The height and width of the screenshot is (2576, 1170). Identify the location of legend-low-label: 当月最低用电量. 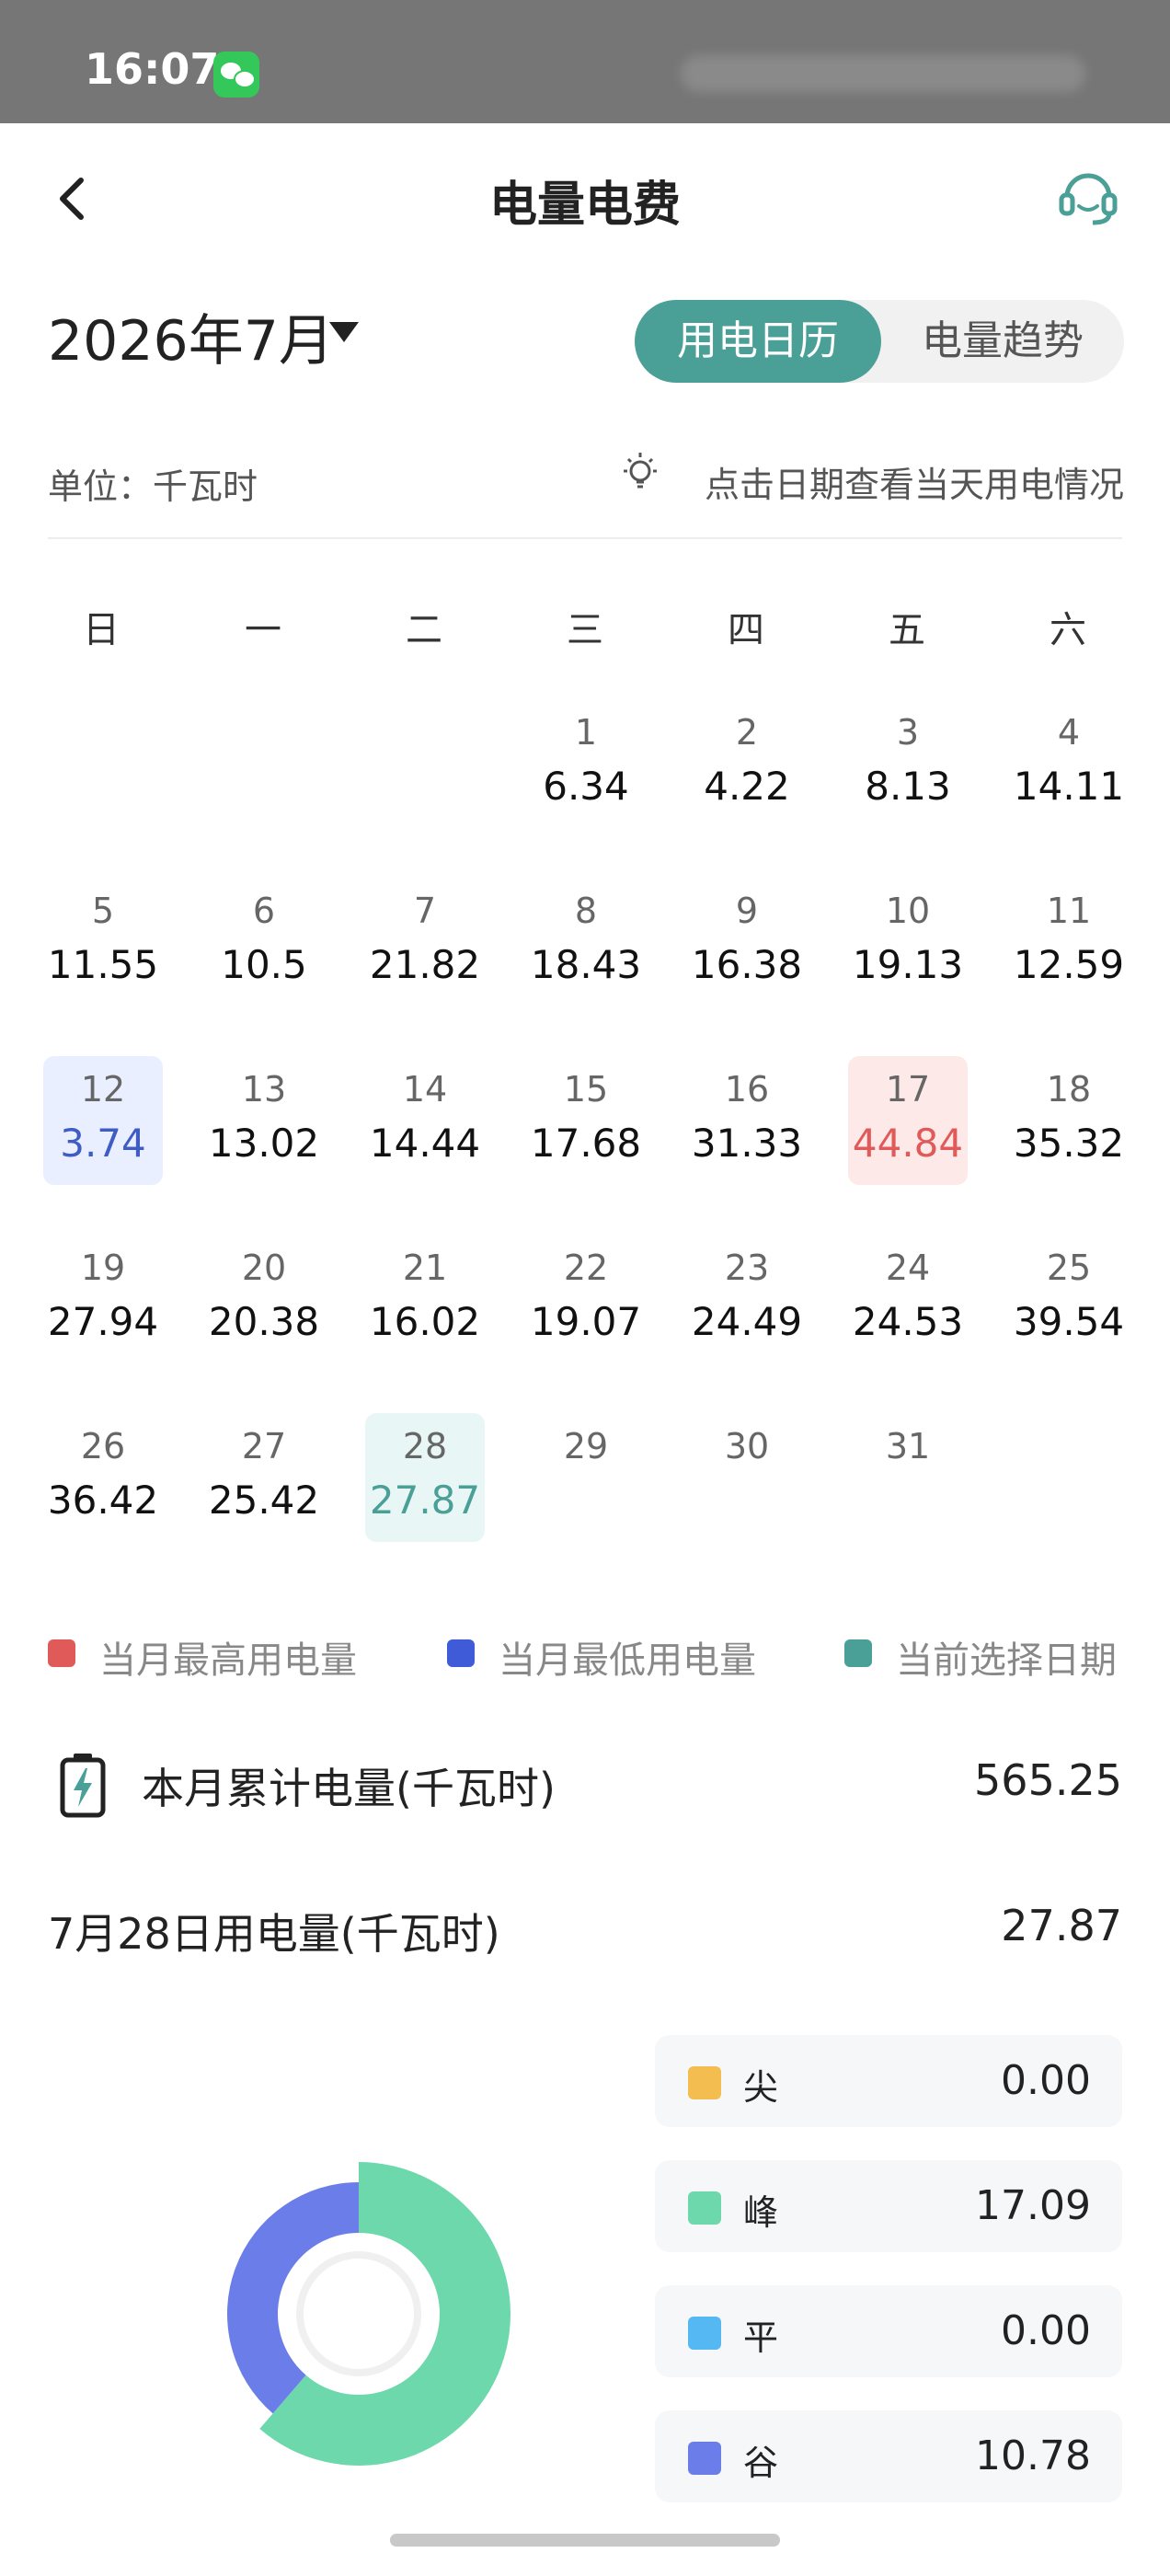
(627, 1660).